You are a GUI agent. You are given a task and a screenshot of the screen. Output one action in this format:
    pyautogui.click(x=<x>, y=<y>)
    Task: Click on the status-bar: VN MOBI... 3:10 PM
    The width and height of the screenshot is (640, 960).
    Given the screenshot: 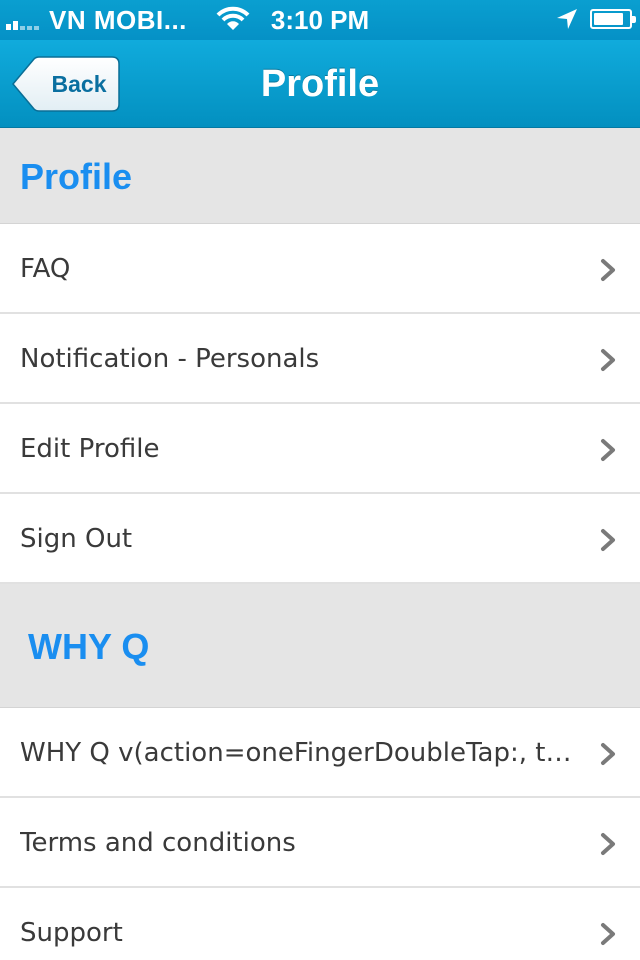 What is the action you would take?
    pyautogui.click(x=320, y=20)
    